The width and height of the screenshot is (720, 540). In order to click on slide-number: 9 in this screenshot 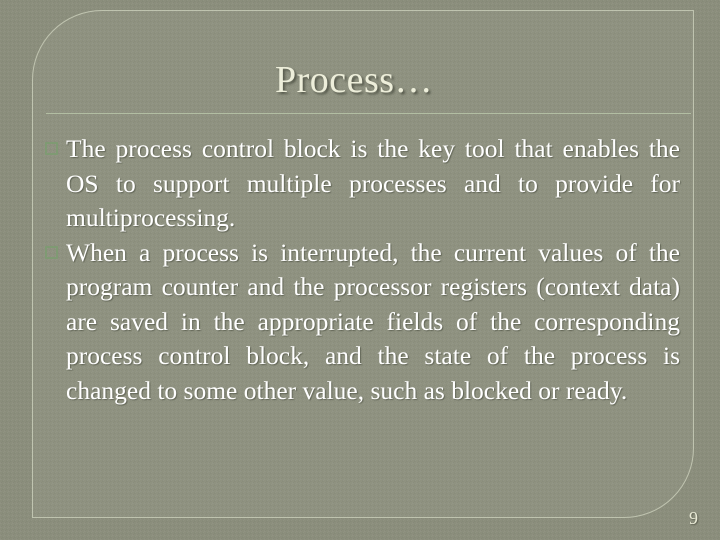, I will do `click(693, 518)`.